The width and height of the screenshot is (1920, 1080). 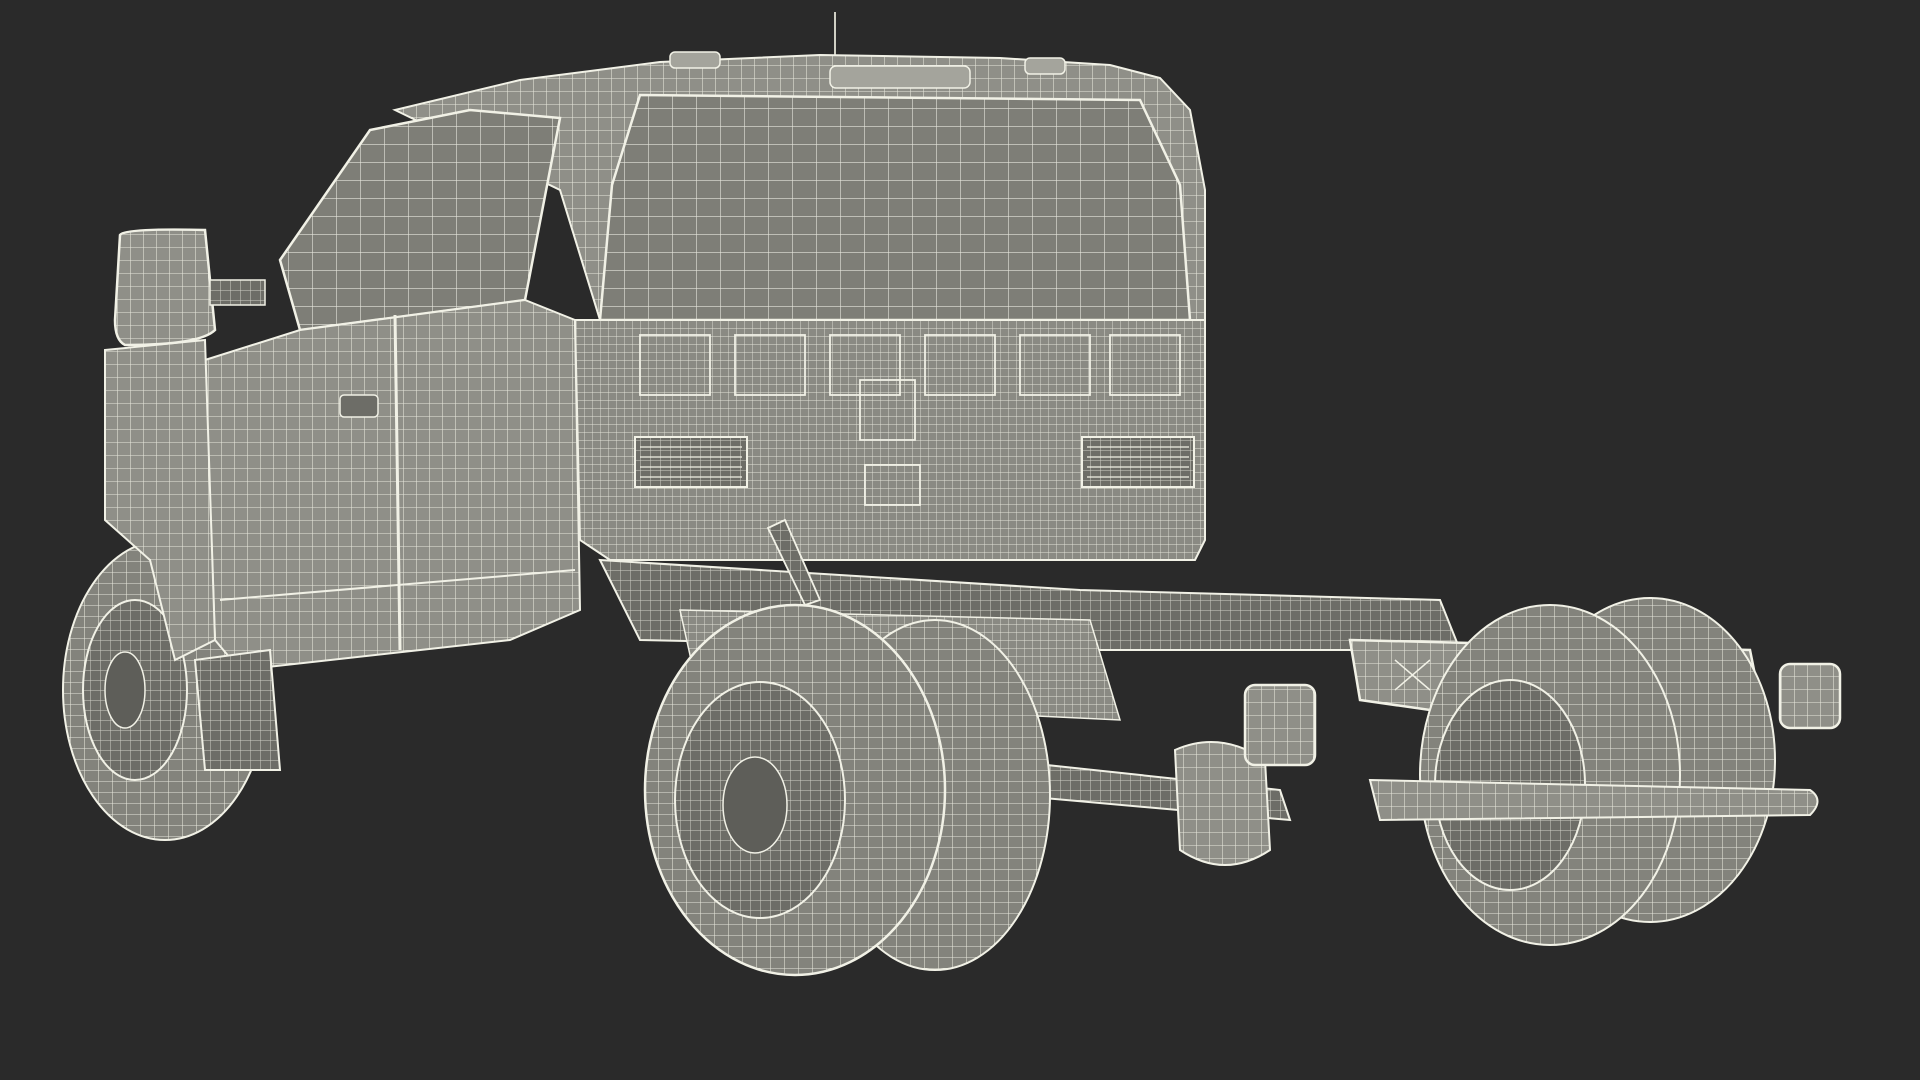 What do you see at coordinates (237, 709) in the screenshot?
I see `mud-flap` at bounding box center [237, 709].